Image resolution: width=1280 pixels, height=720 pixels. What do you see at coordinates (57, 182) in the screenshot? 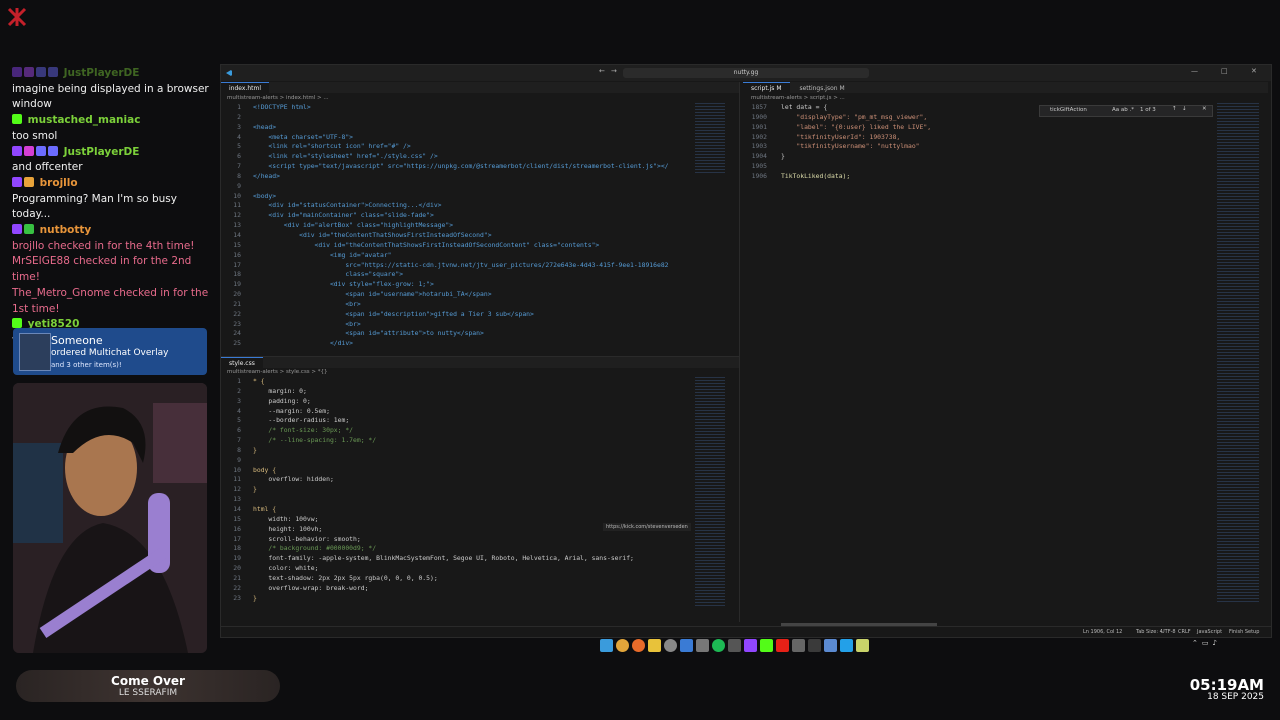
I see `chat-username: brojllo` at bounding box center [57, 182].